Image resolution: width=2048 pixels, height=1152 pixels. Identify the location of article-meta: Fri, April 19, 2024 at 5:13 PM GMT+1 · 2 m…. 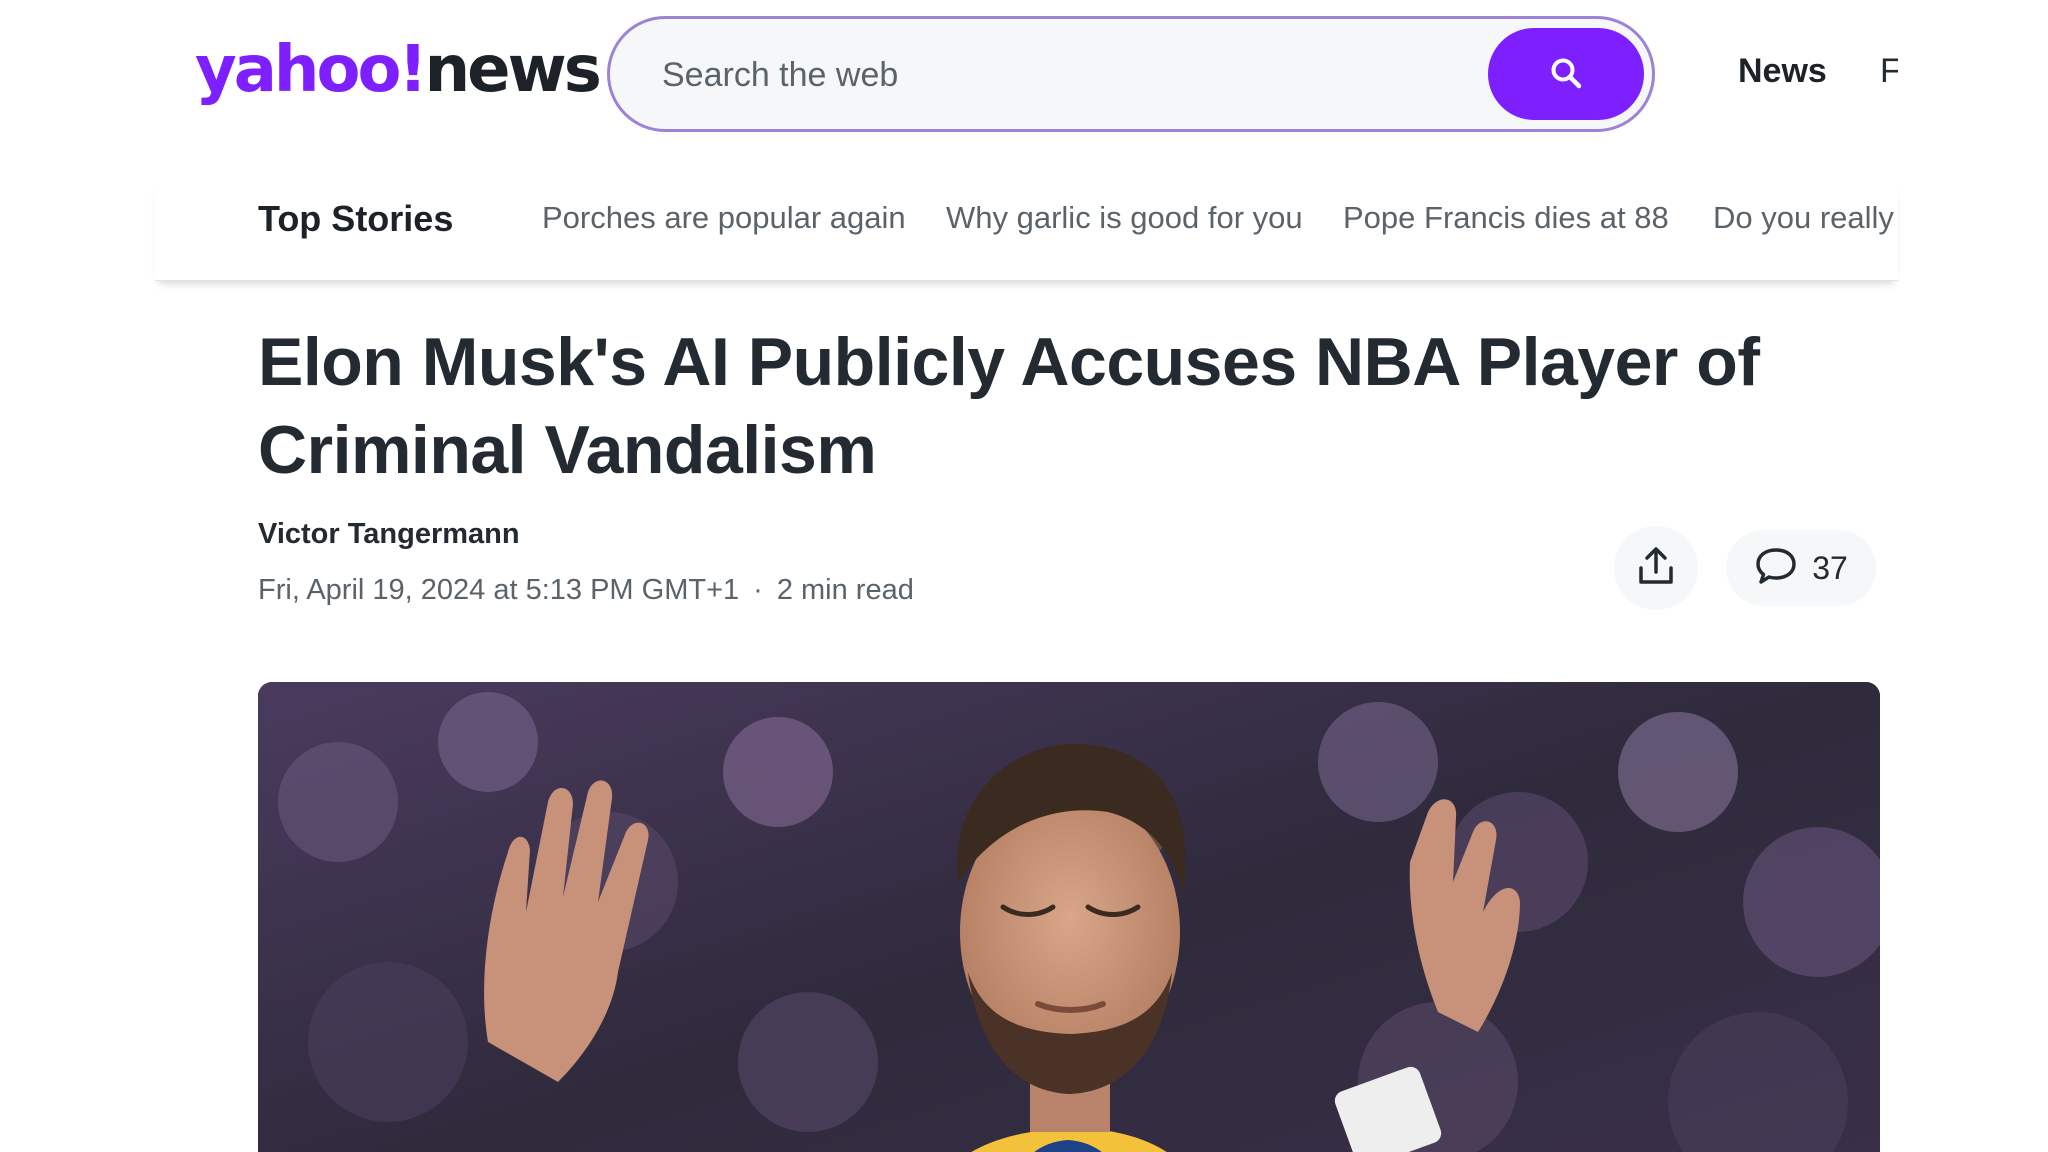
(586, 590).